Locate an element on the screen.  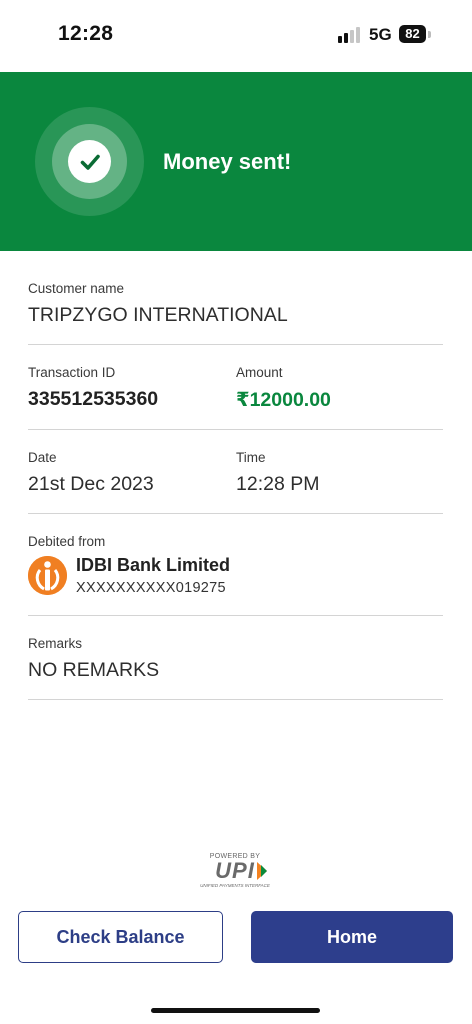
status-time: 12:28 is located at coordinates (86, 33).